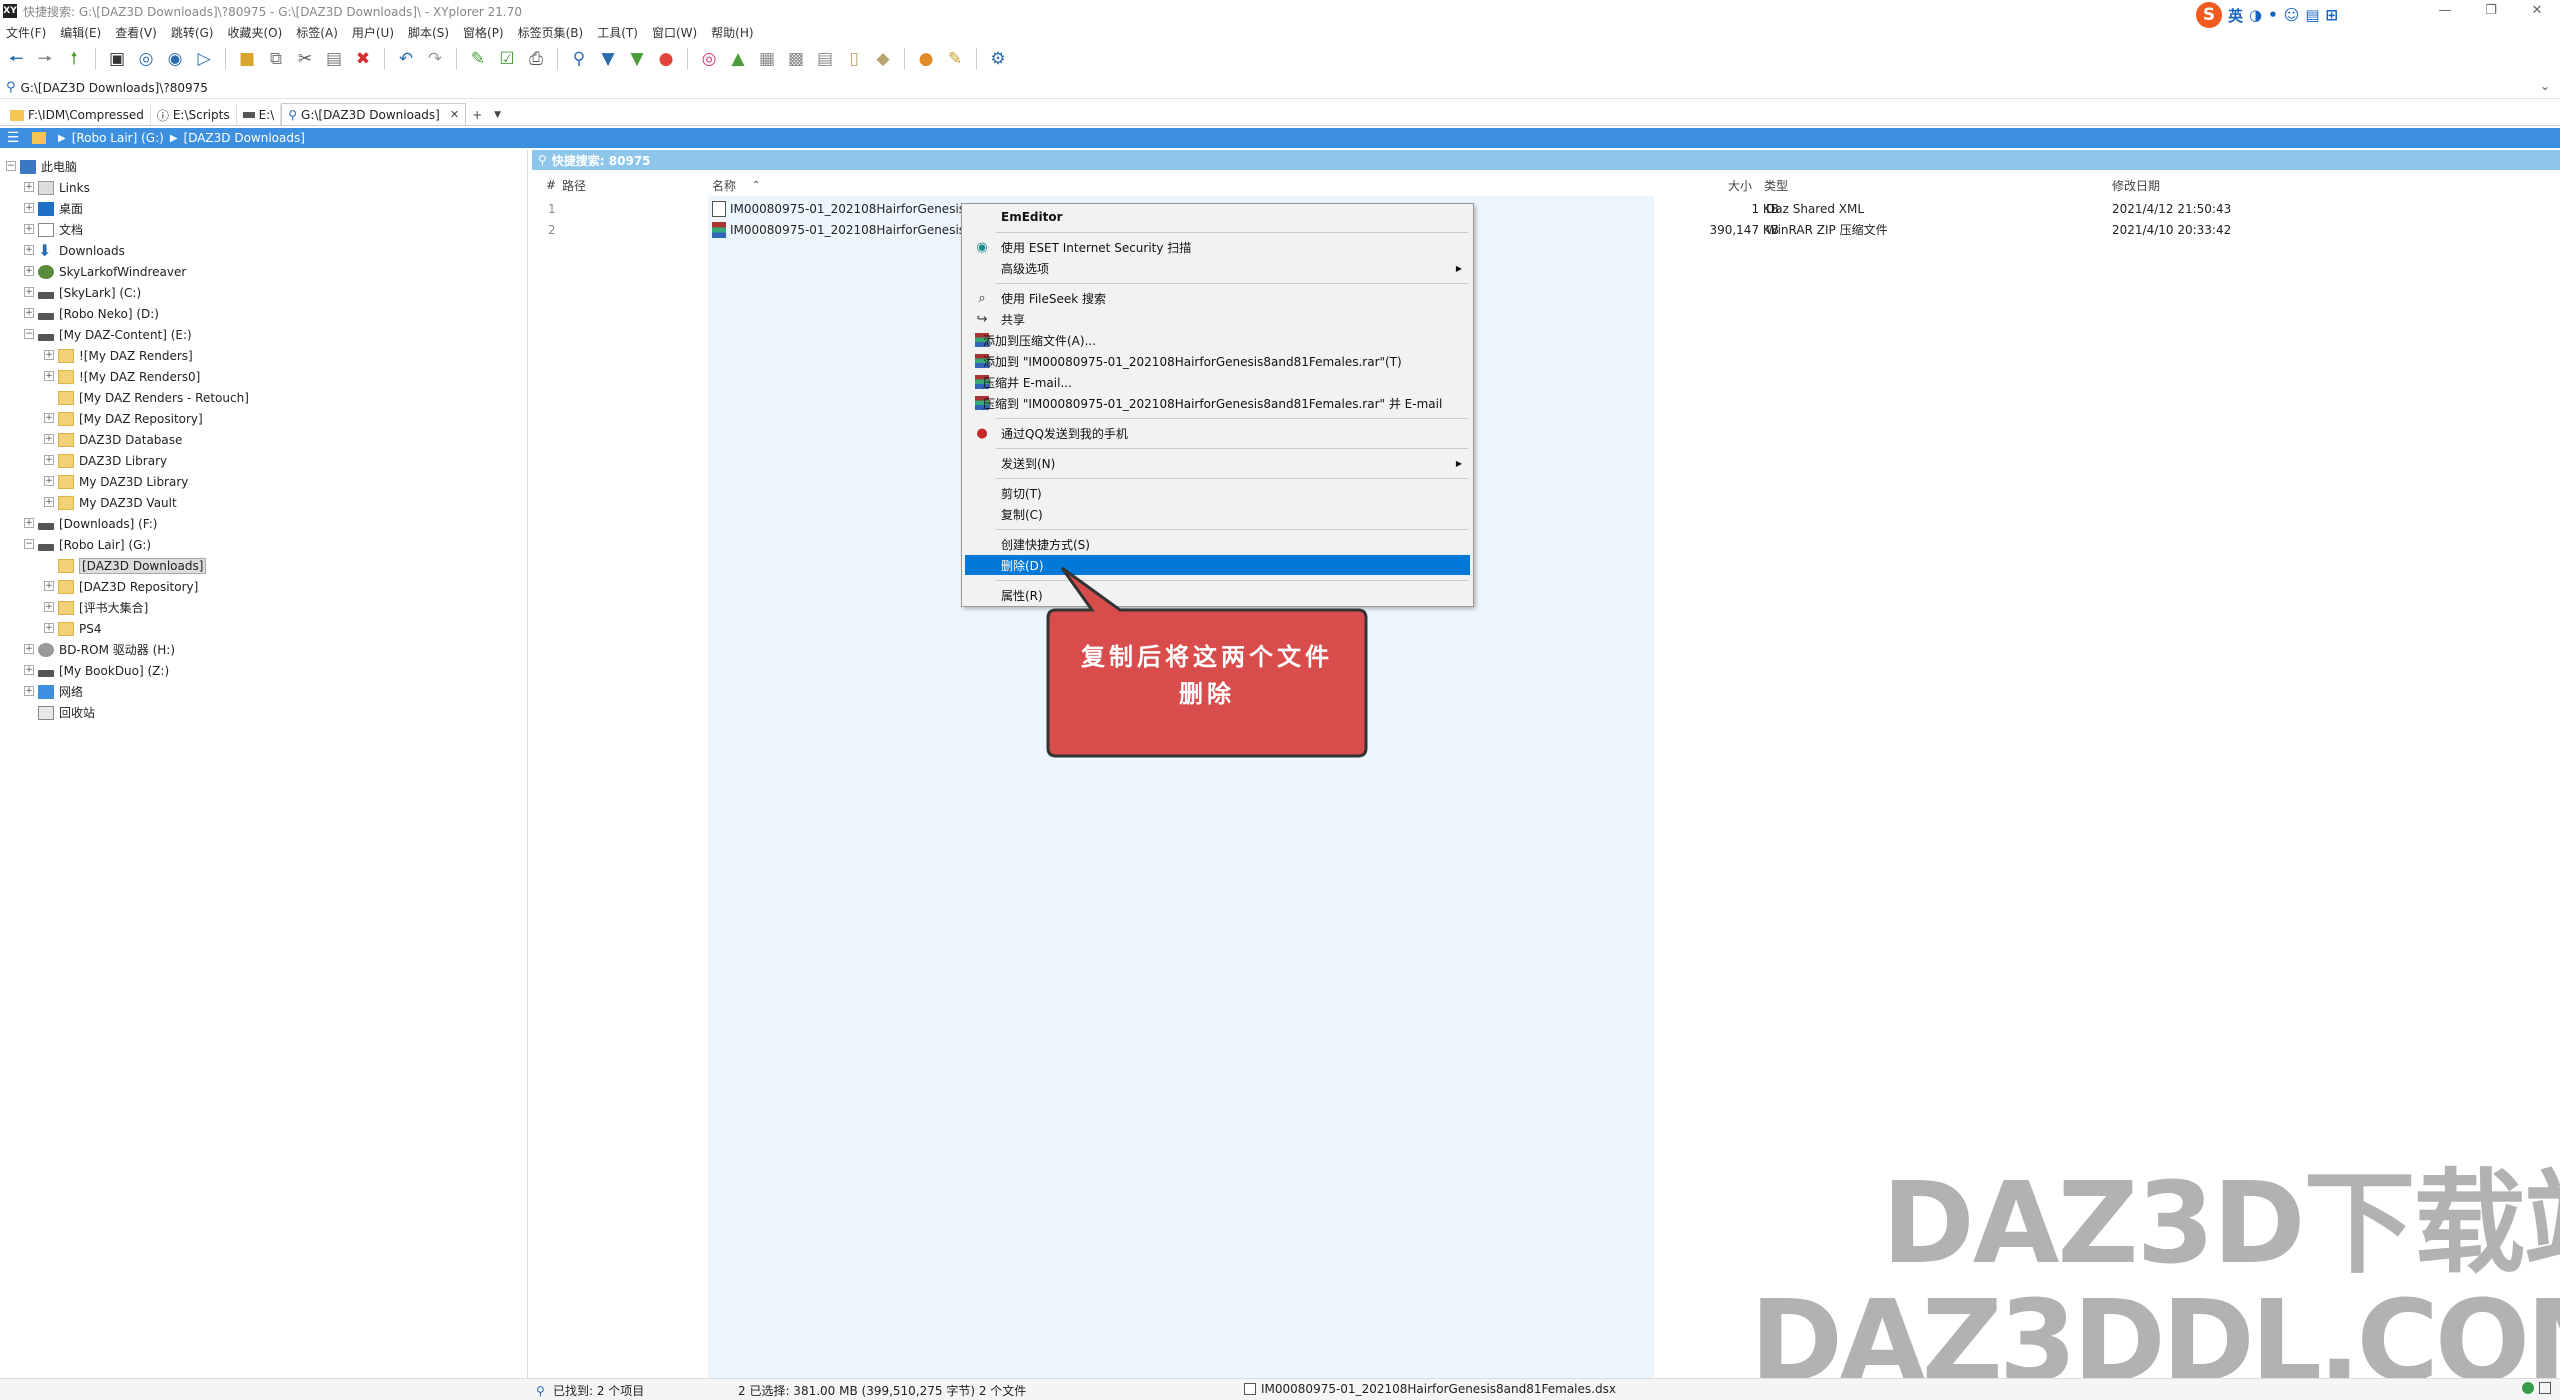 Image resolution: width=2560 pixels, height=1400 pixels. Describe the element at coordinates (136, 32) in the screenshot. I see `menu-item: 查看(V)` at that location.